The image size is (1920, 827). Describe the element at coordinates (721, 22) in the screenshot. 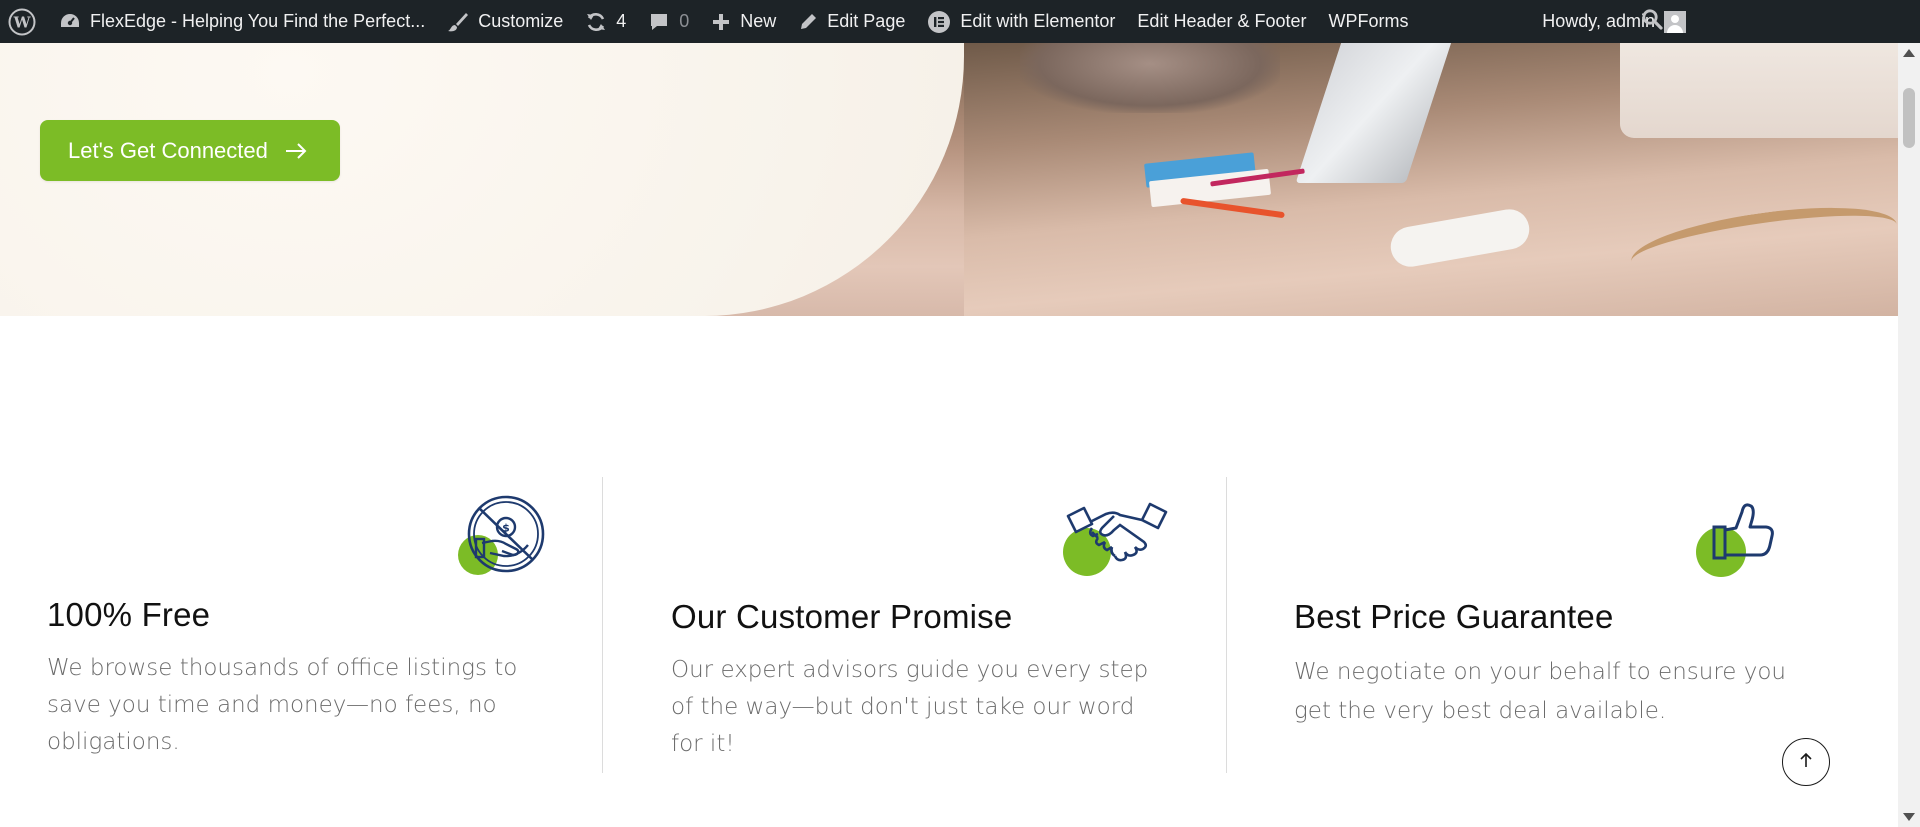

I see `plus-icon` at that location.